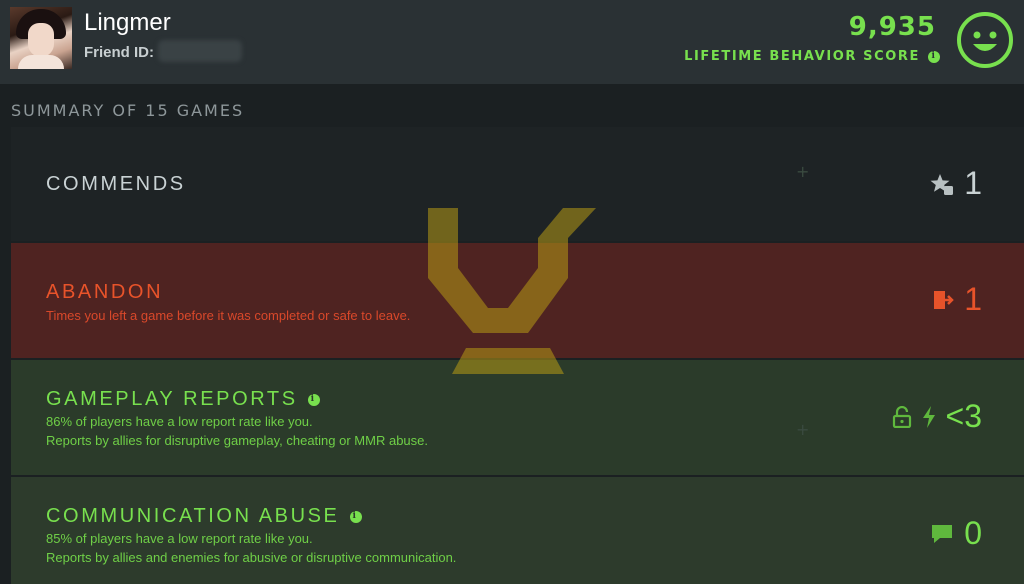 This screenshot has height=584, width=1024. What do you see at coordinates (956, 533) in the screenshot?
I see `communication-abuse-value-group: 0` at bounding box center [956, 533].